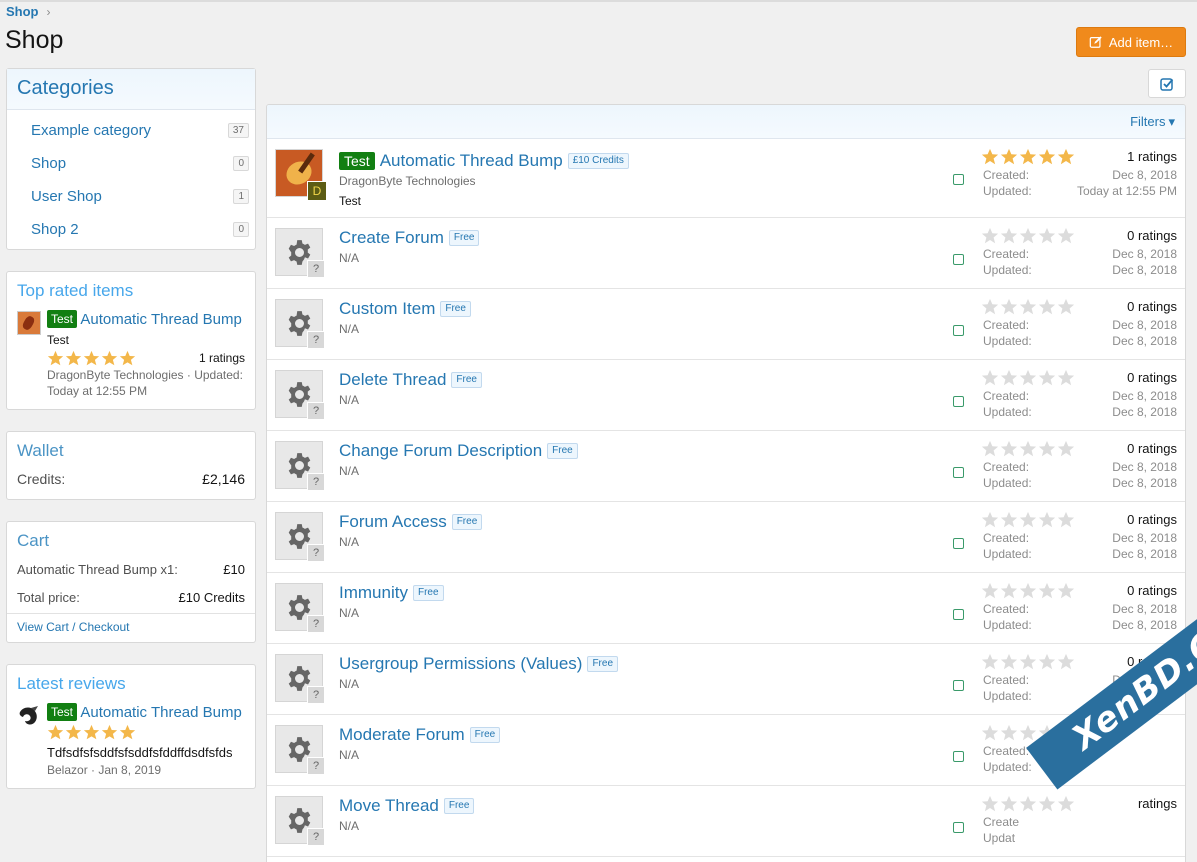 The width and height of the screenshot is (1197, 862). I want to click on cart-title: Cart, so click(131, 539).